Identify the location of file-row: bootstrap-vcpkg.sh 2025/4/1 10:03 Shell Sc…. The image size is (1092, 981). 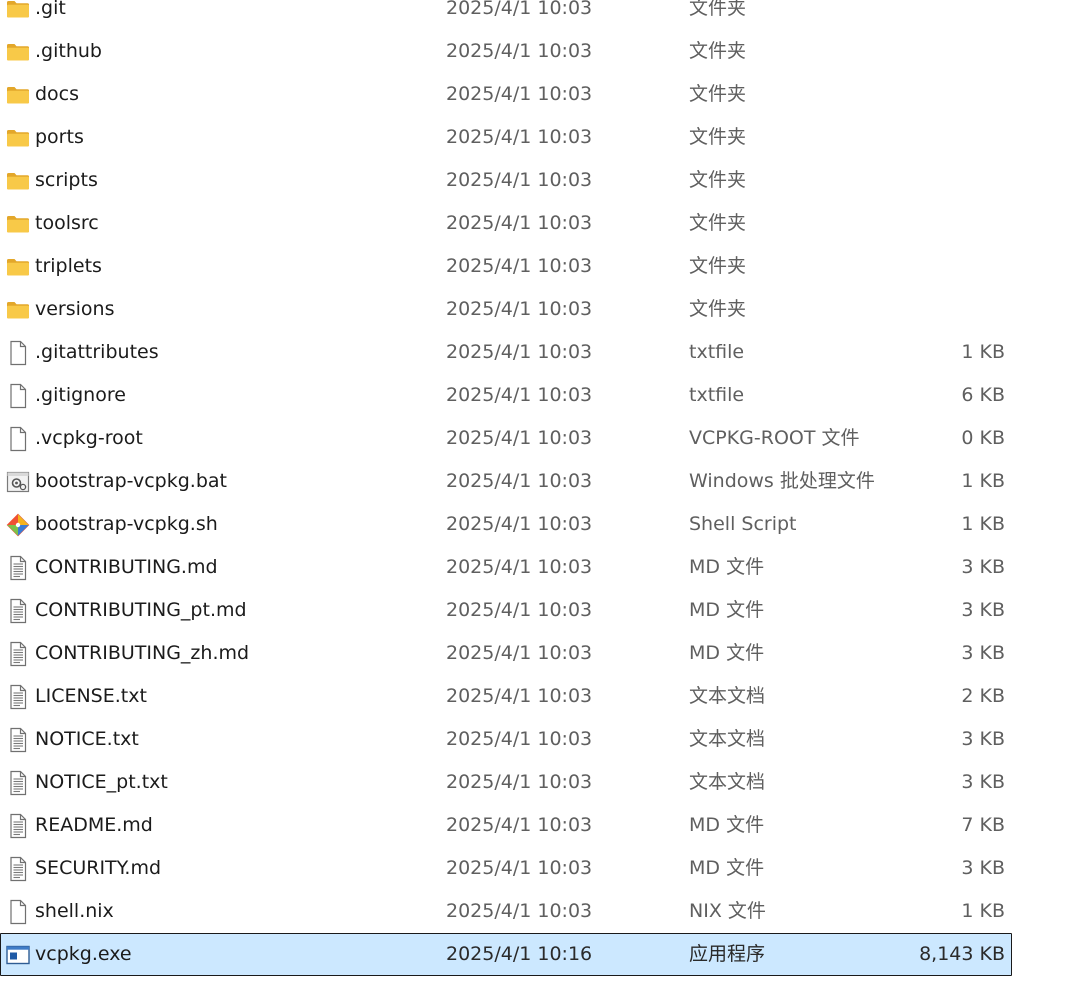
(506, 524).